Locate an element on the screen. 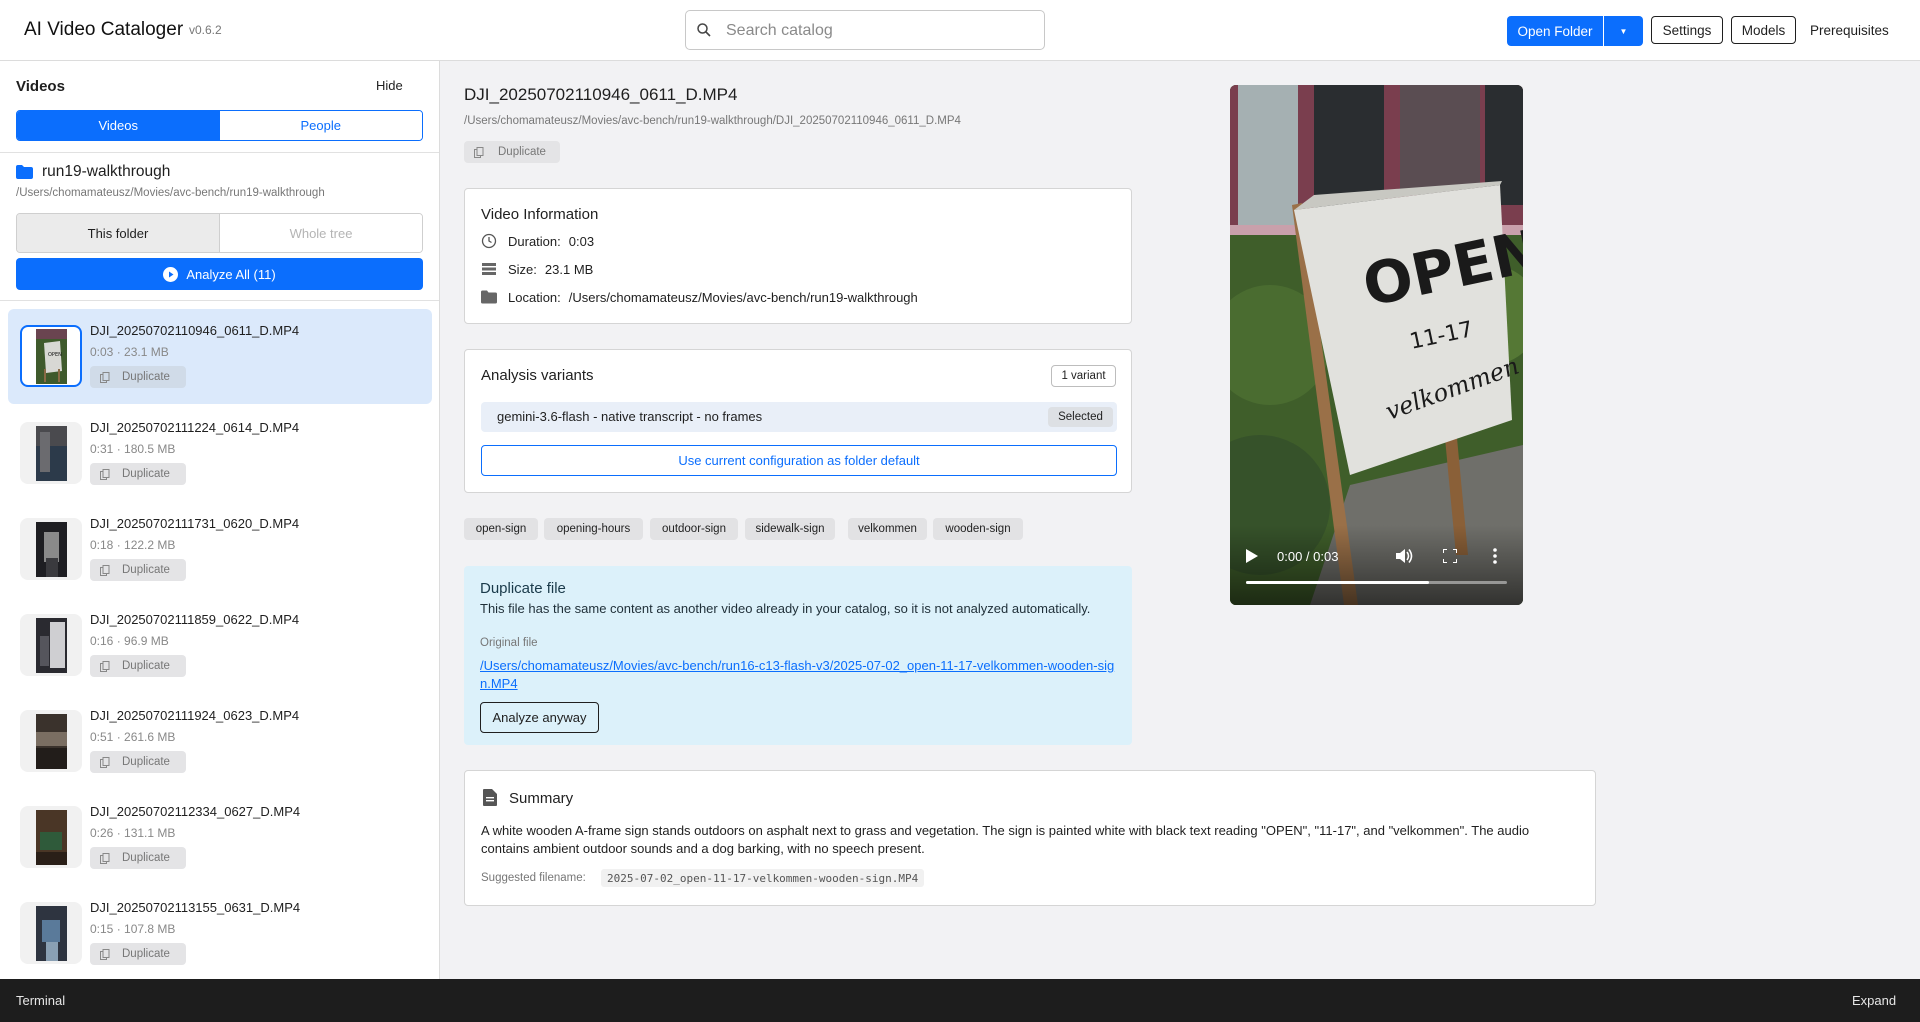 The width and height of the screenshot is (1920, 1022). search-box is located at coordinates (865, 30).